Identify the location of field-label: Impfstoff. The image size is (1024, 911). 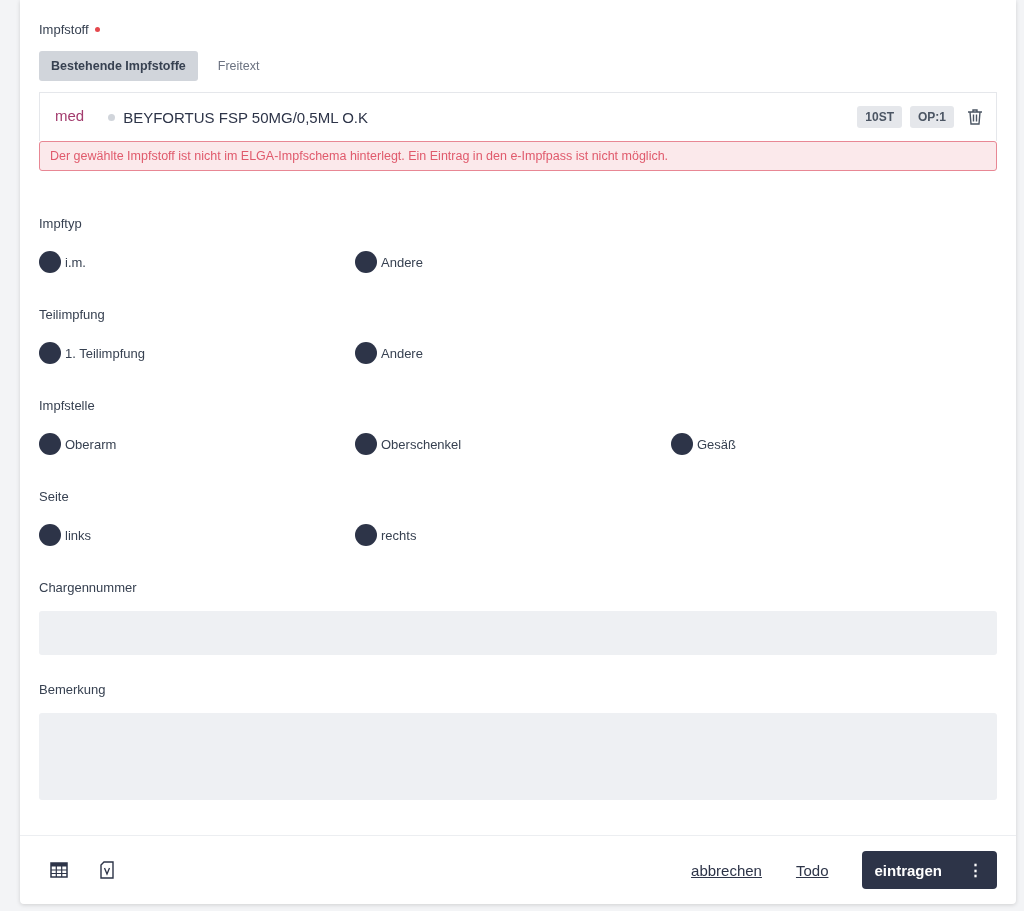
(64, 29).